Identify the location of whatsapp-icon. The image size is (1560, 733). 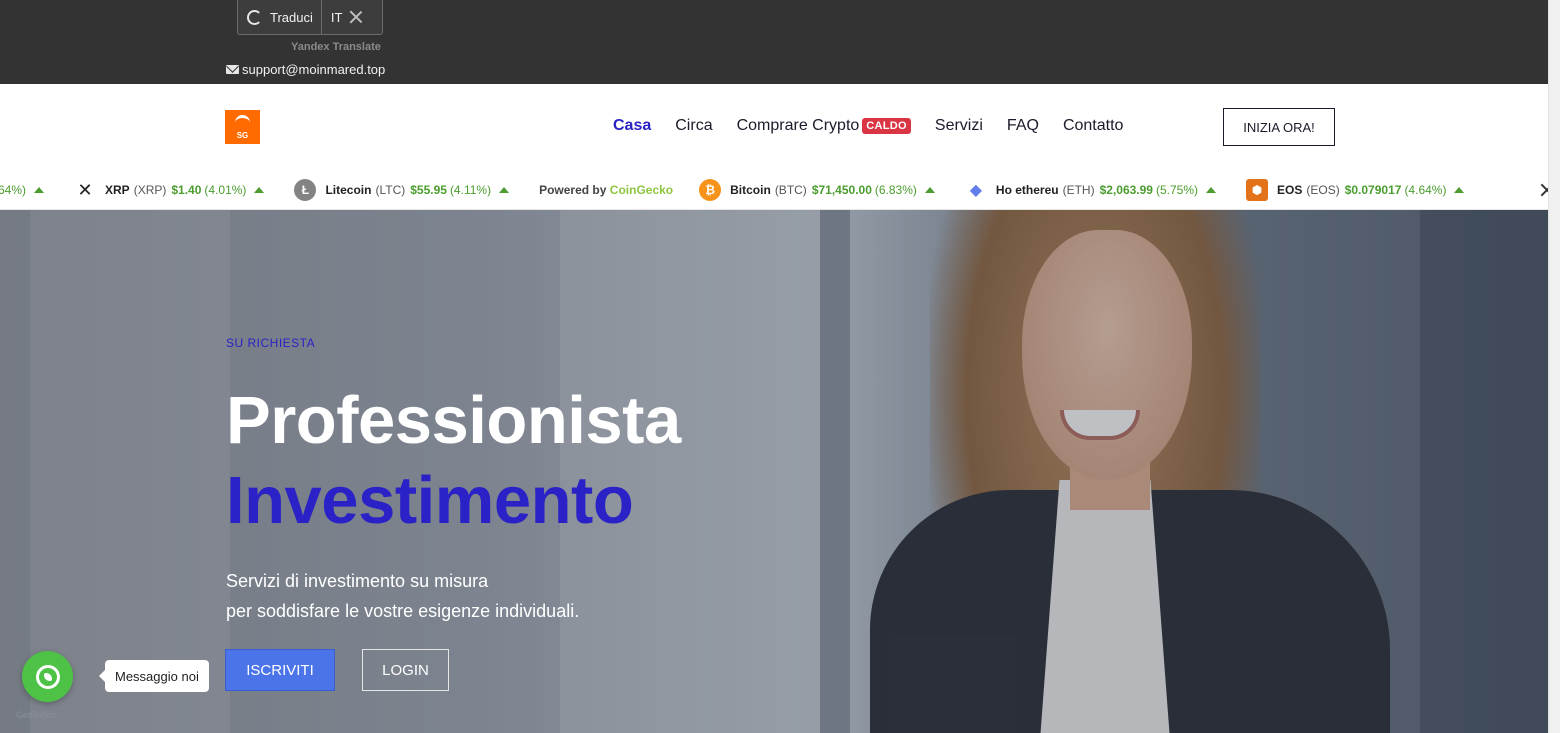
(47, 676).